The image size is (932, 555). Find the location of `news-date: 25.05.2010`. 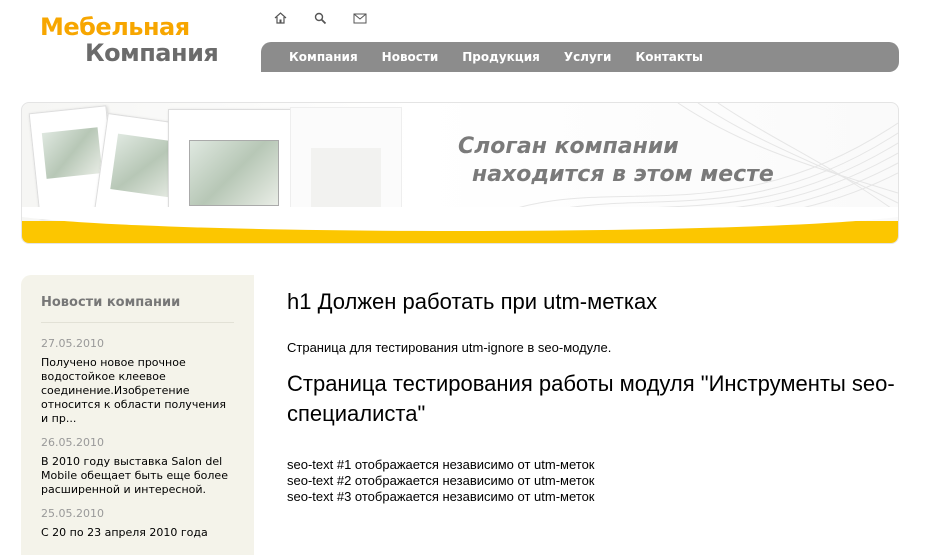

news-date: 25.05.2010 is located at coordinates (72, 513).